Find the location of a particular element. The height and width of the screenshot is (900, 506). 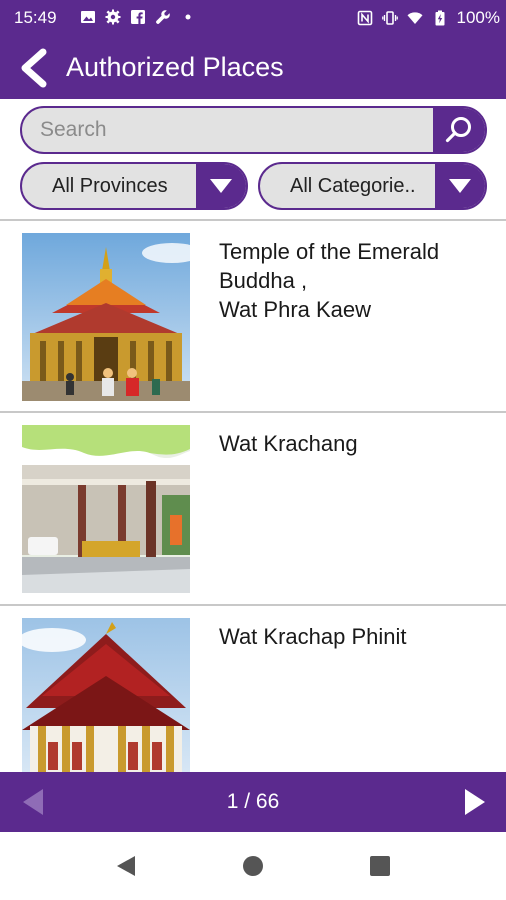

battery-icon is located at coordinates (440, 18).